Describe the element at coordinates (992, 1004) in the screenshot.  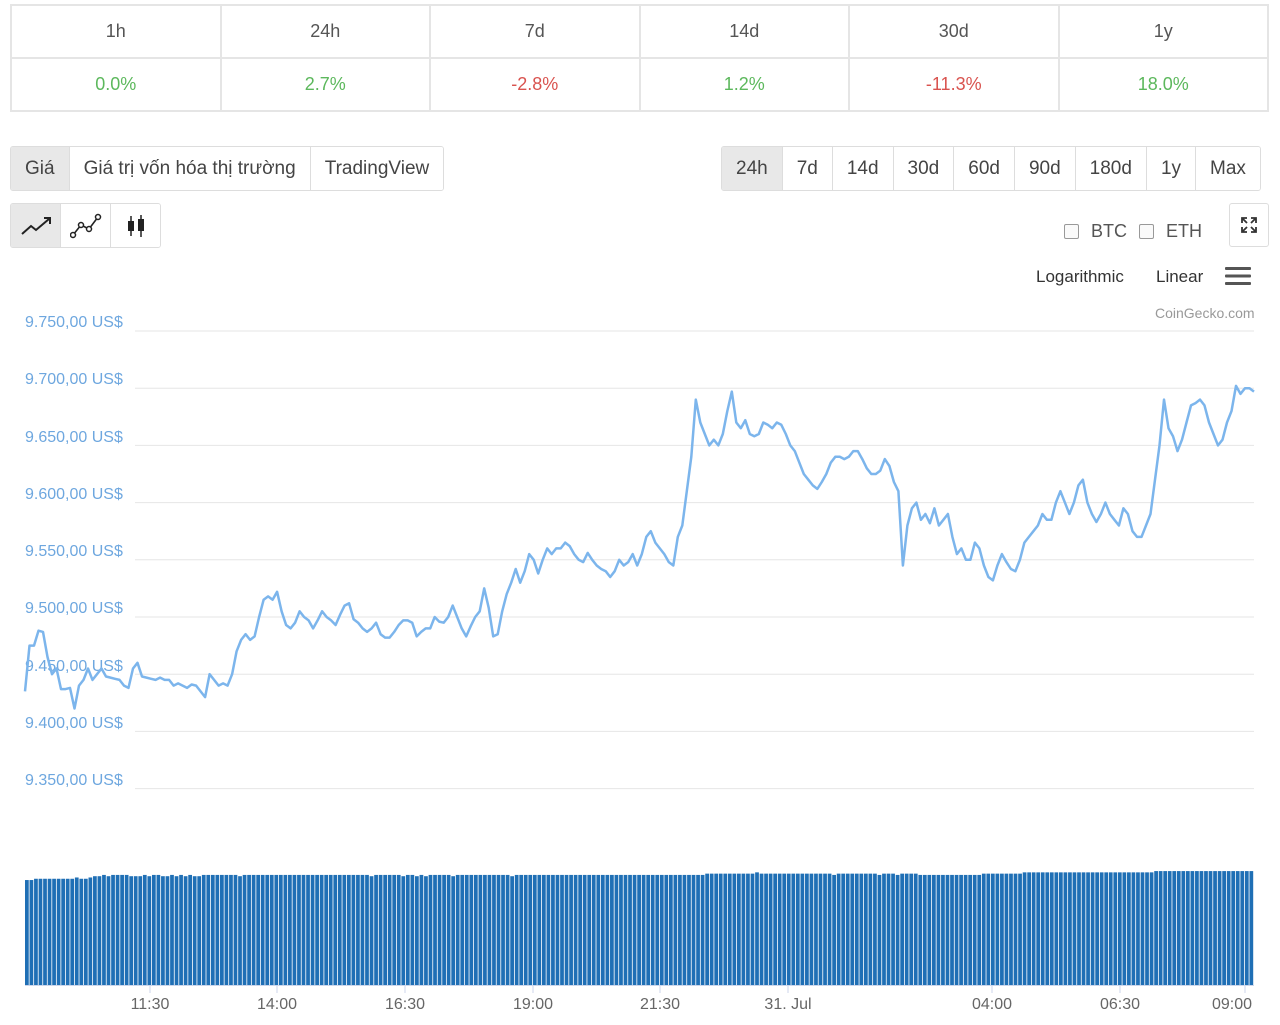
I see `x-tick-label: 04:00` at that location.